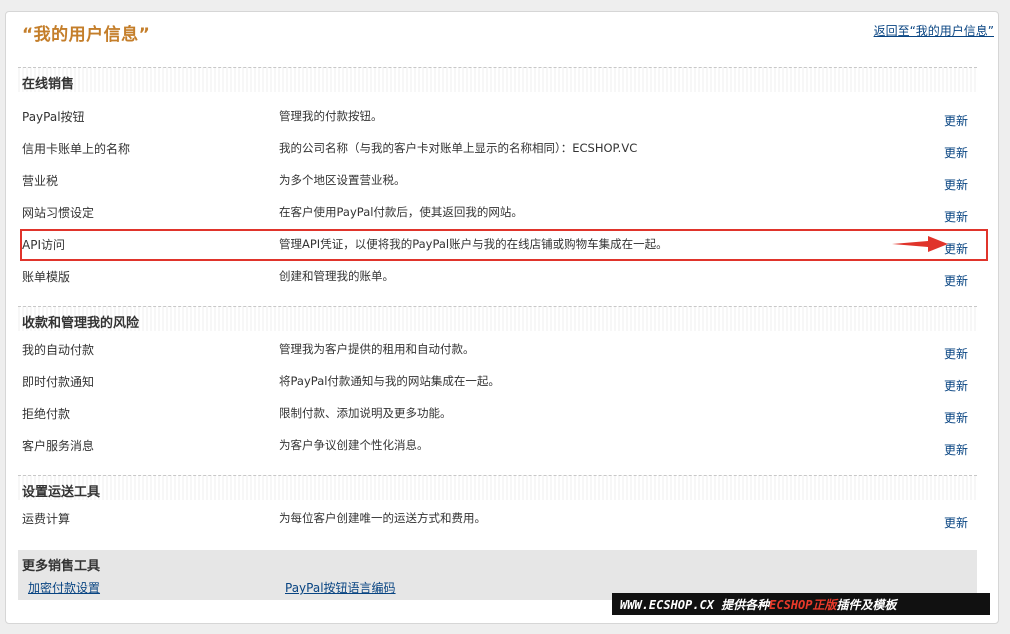 Image resolution: width=1010 pixels, height=634 pixels. Describe the element at coordinates (497, 520) in the screenshot. I see `row-shipping-calculation: 运费计算 为每位客户创建唯一的运送方式和费用。 更新` at that location.